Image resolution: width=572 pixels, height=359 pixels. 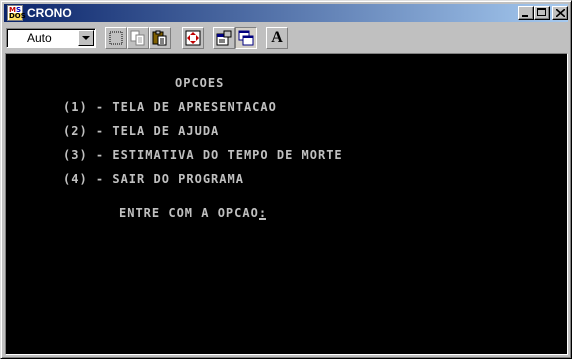 What do you see at coordinates (200, 83) in the screenshot?
I see `menu-heading: OPCOES` at bounding box center [200, 83].